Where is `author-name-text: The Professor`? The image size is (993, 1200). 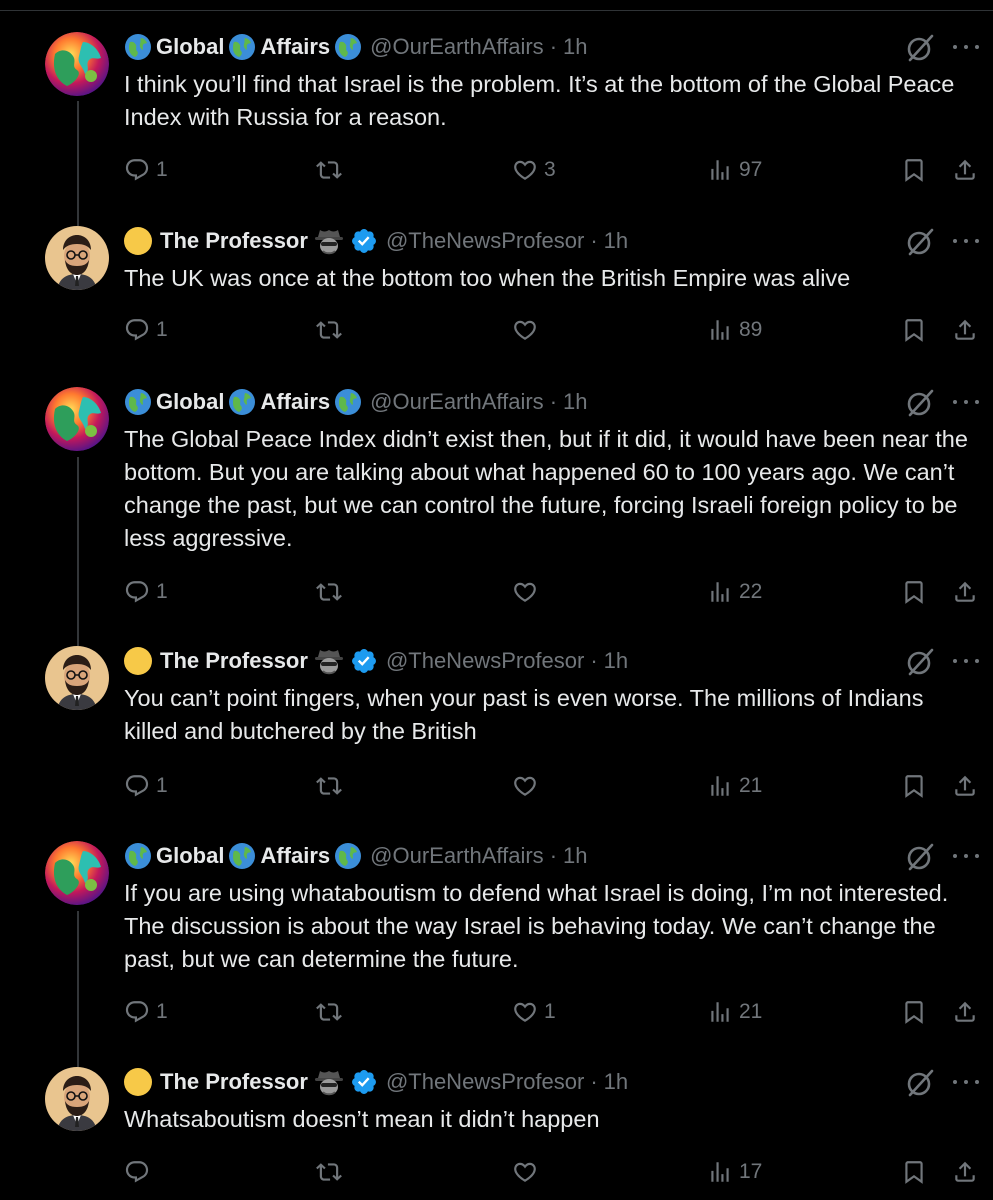 author-name-text: The Professor is located at coordinates (234, 240).